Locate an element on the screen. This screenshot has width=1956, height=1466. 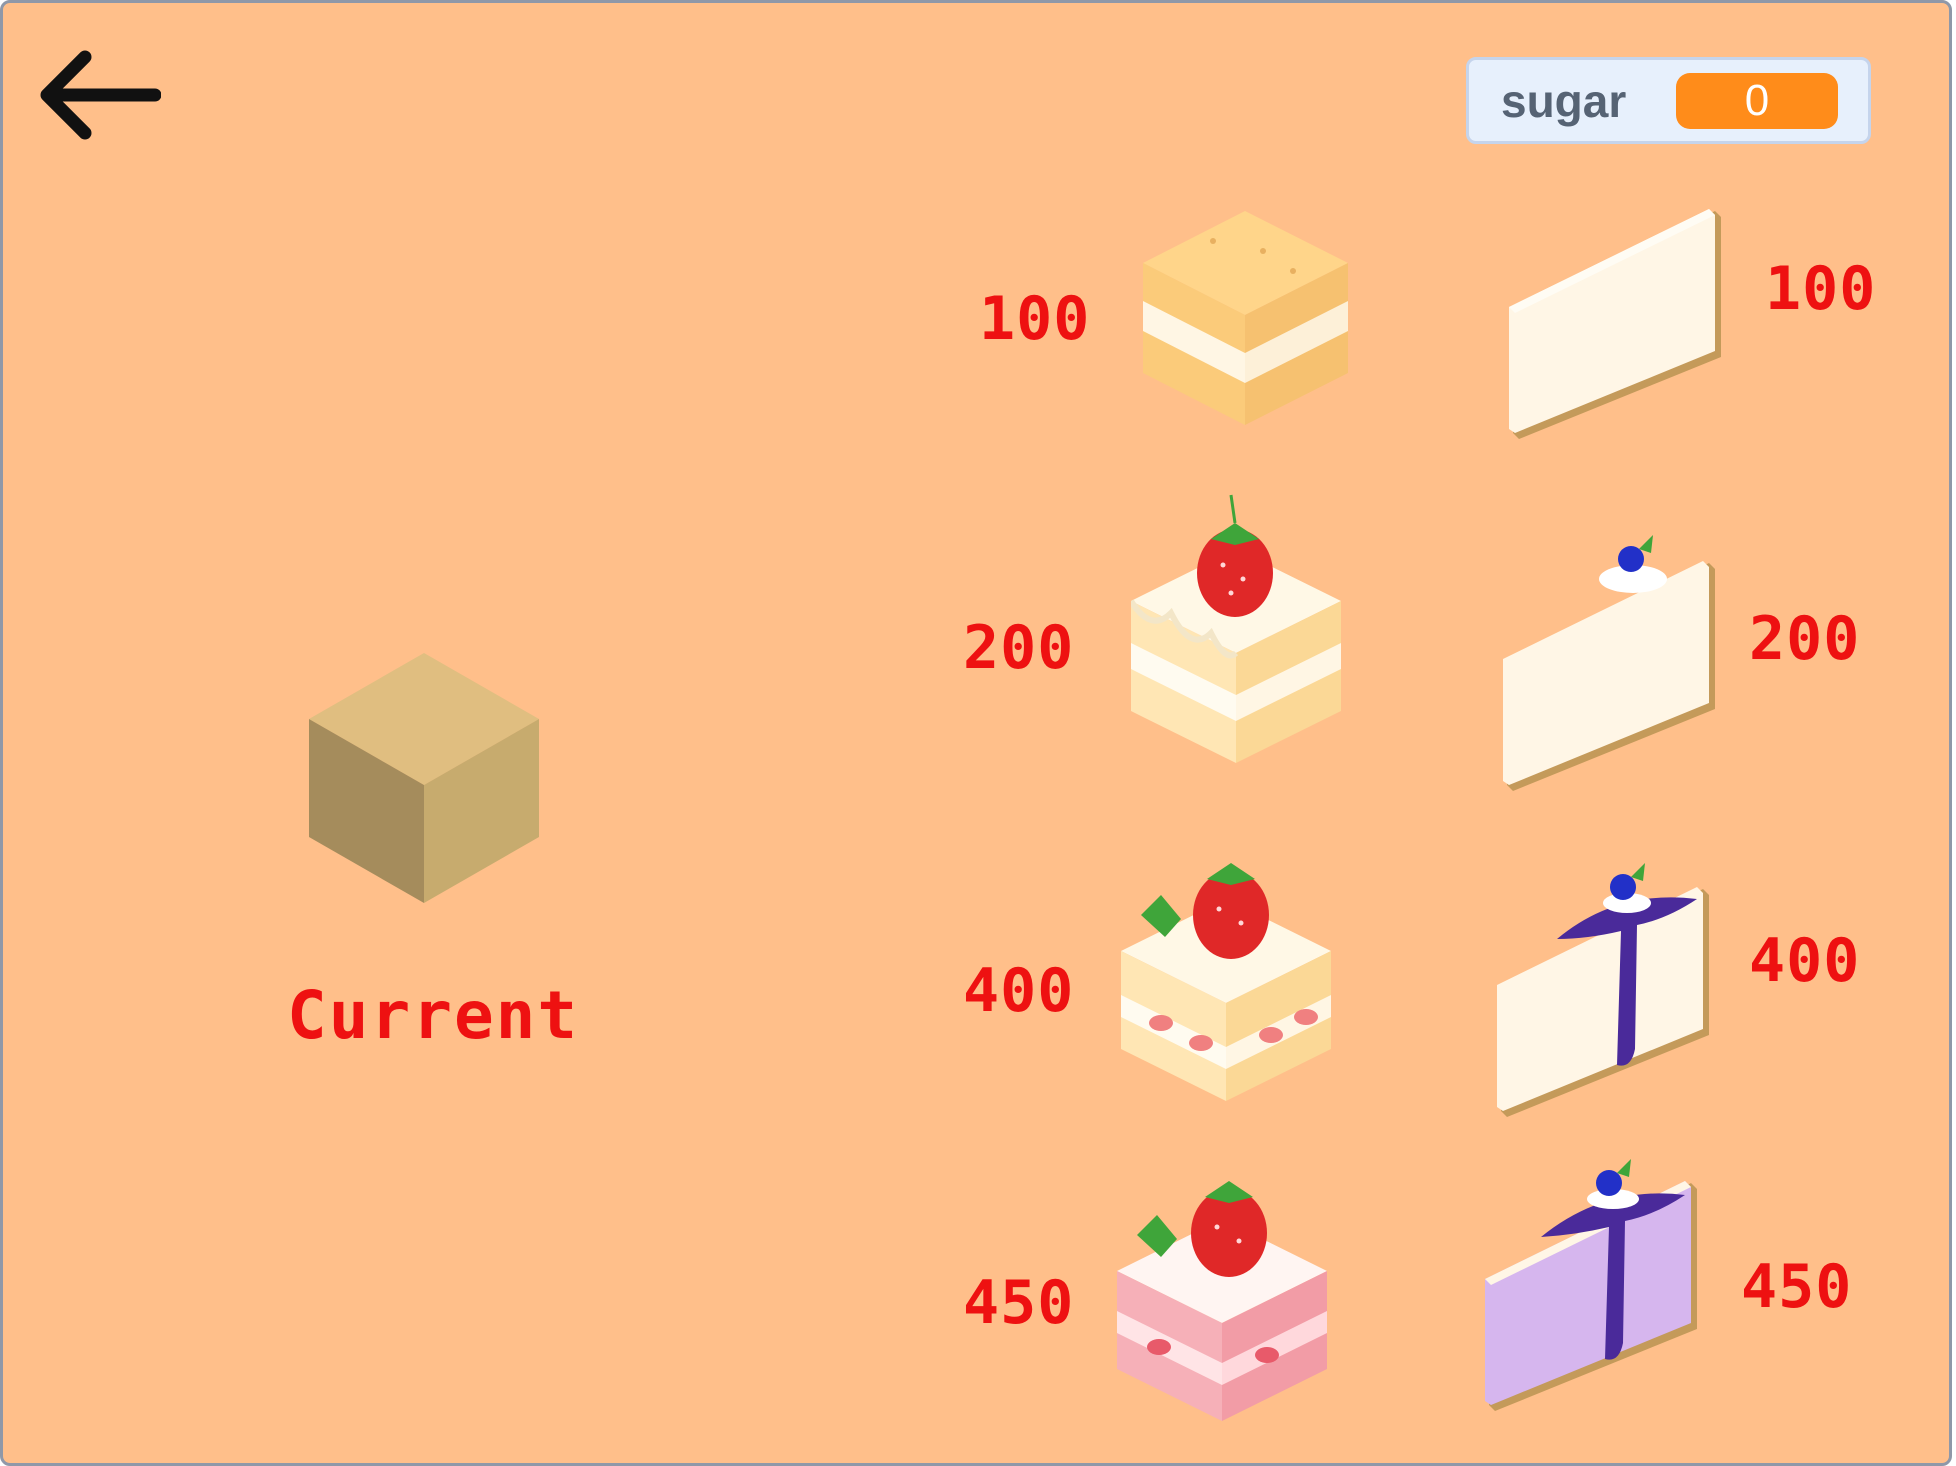
sugar-monitor: sugar 0 is located at coordinates (1668, 100).